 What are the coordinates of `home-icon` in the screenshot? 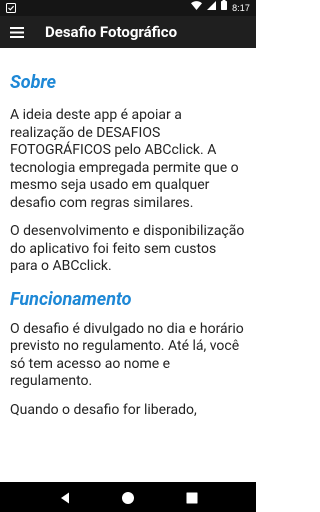 It's located at (128, 497).